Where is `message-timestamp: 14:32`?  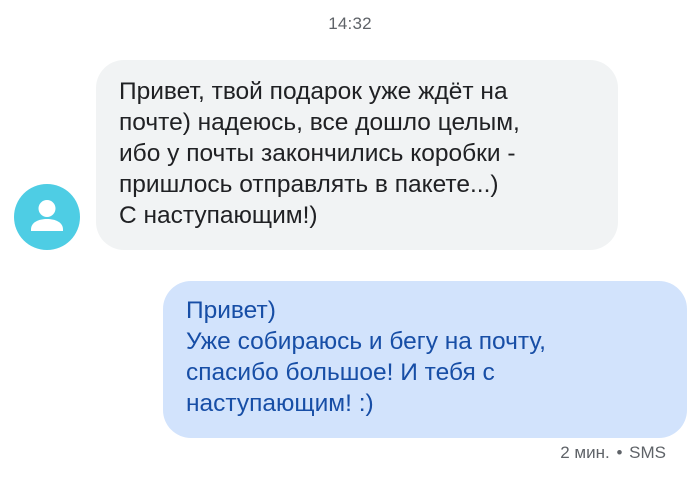 message-timestamp: 14:32 is located at coordinates (350, 23).